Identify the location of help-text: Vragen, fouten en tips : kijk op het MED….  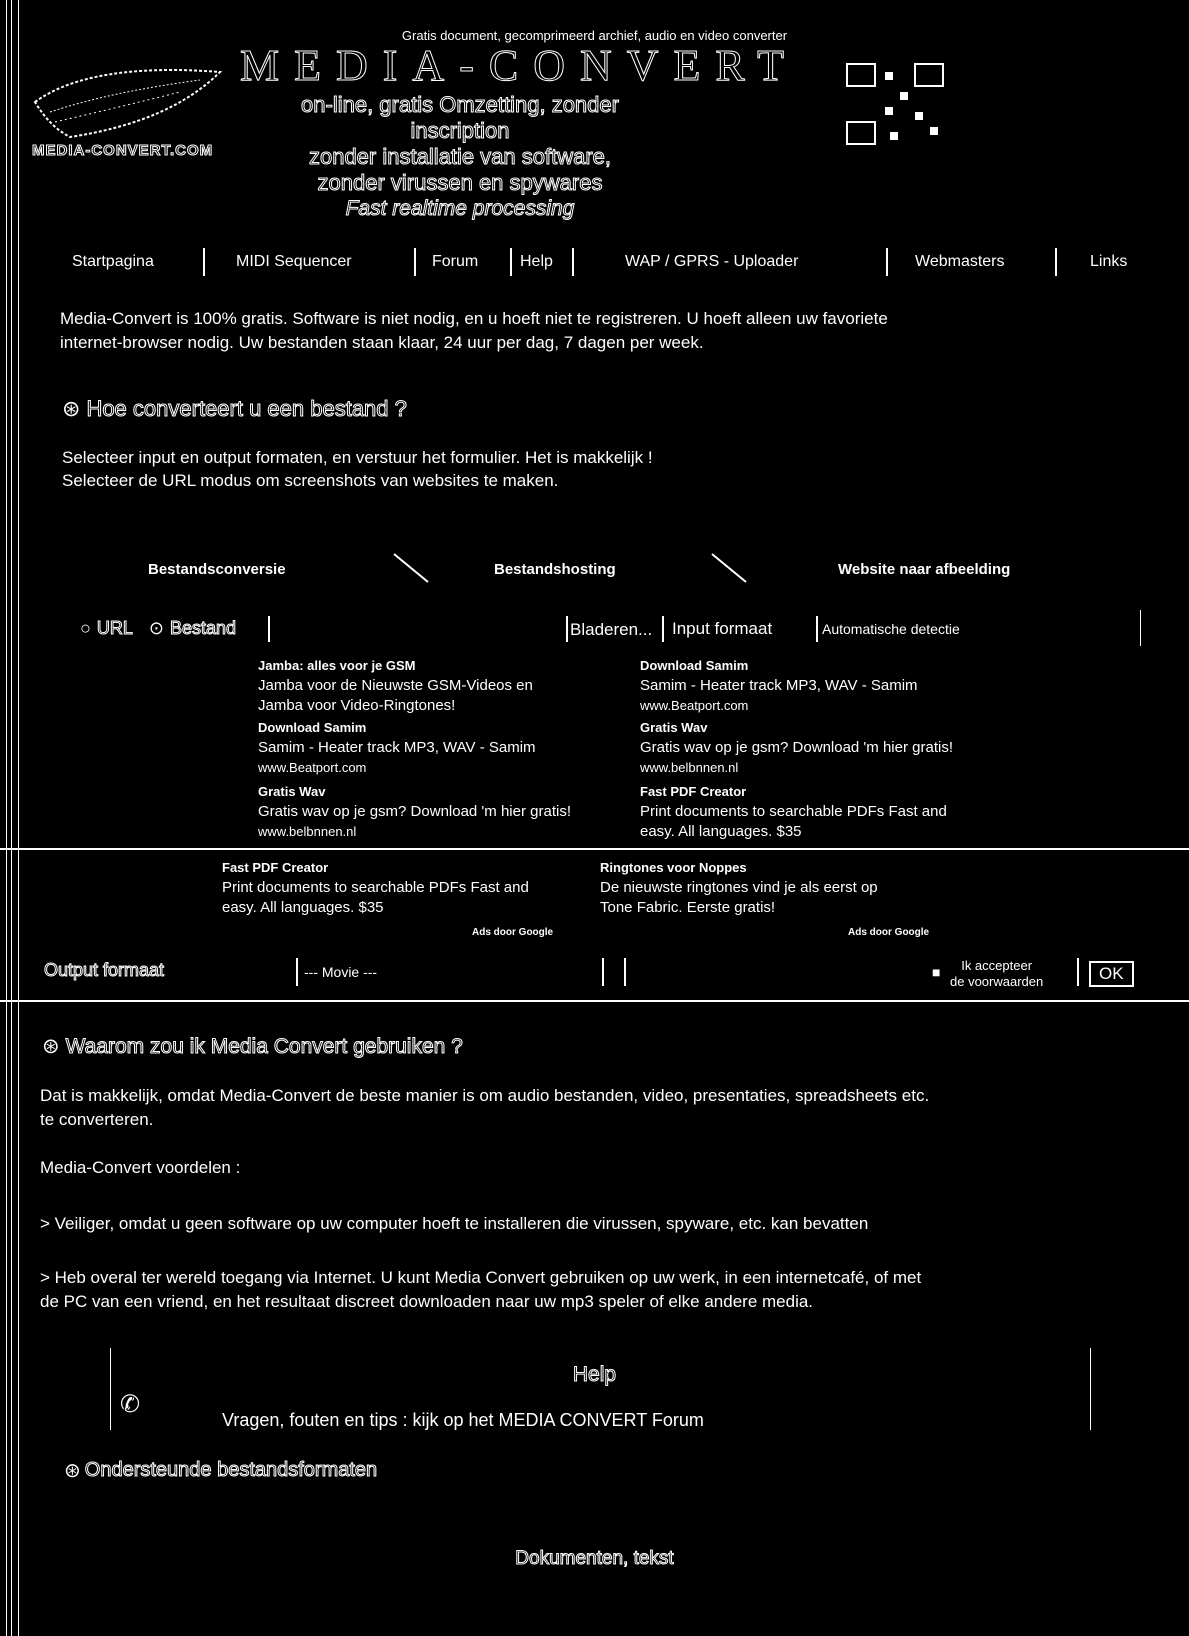
(463, 1420).